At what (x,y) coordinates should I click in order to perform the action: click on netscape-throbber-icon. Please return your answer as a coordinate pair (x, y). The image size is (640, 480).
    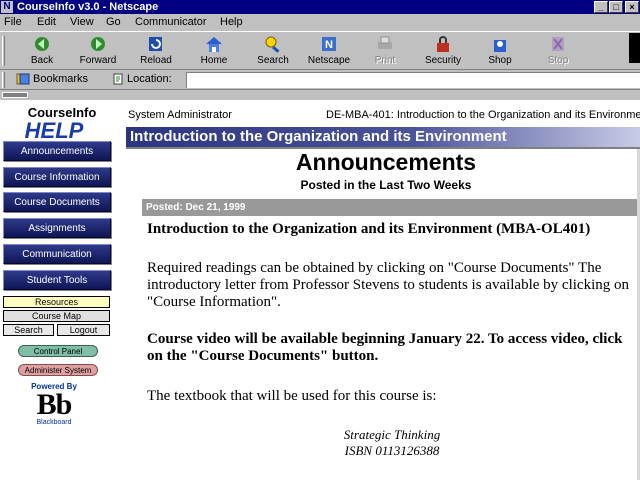
    Looking at the image, I should click on (634, 48).